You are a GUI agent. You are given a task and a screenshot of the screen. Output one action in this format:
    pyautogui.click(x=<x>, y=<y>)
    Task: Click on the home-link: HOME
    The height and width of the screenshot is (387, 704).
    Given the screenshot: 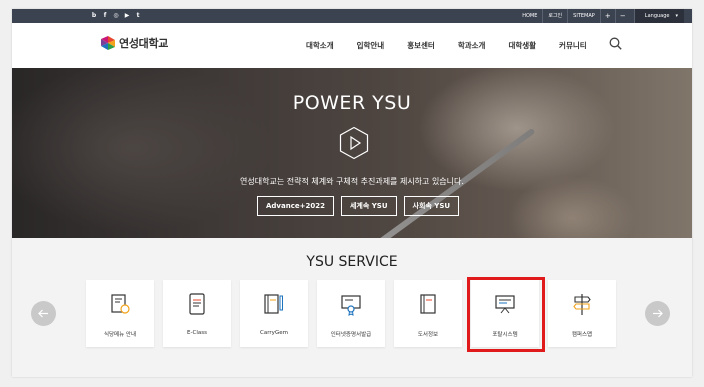 What is the action you would take?
    pyautogui.click(x=529, y=16)
    